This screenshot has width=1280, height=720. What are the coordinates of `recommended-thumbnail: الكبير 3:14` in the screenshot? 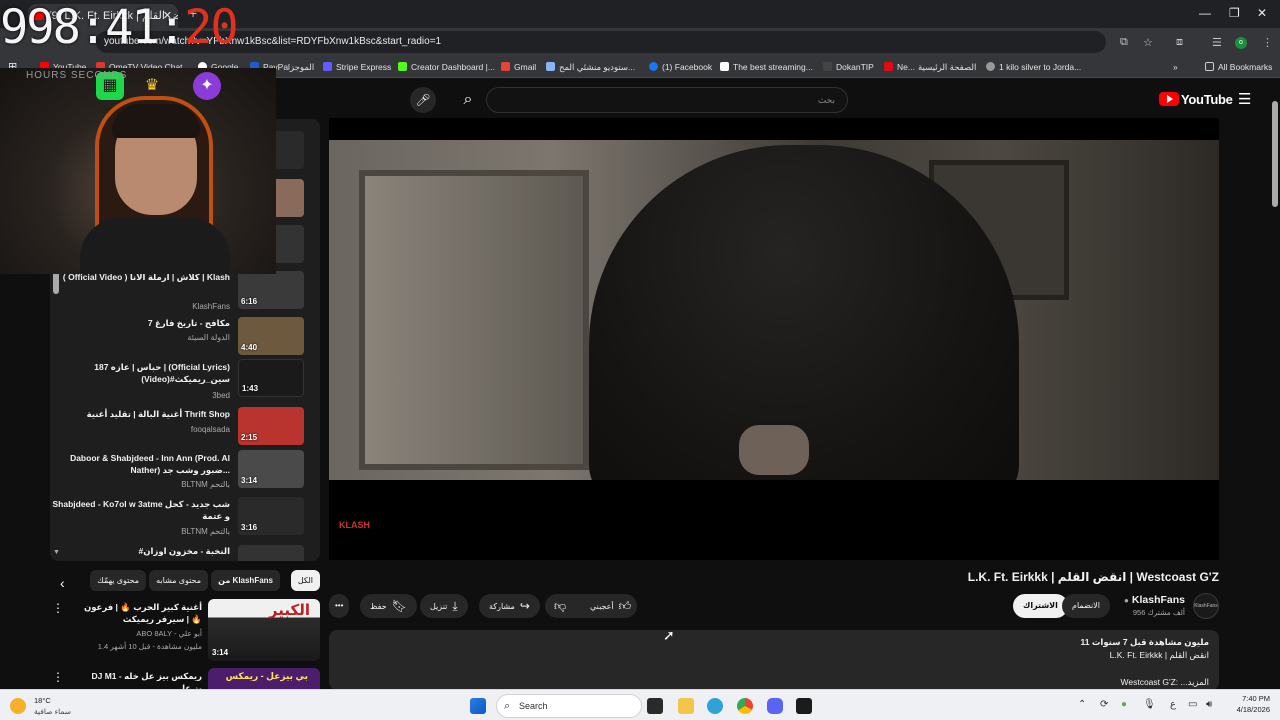 It's located at (264, 630).